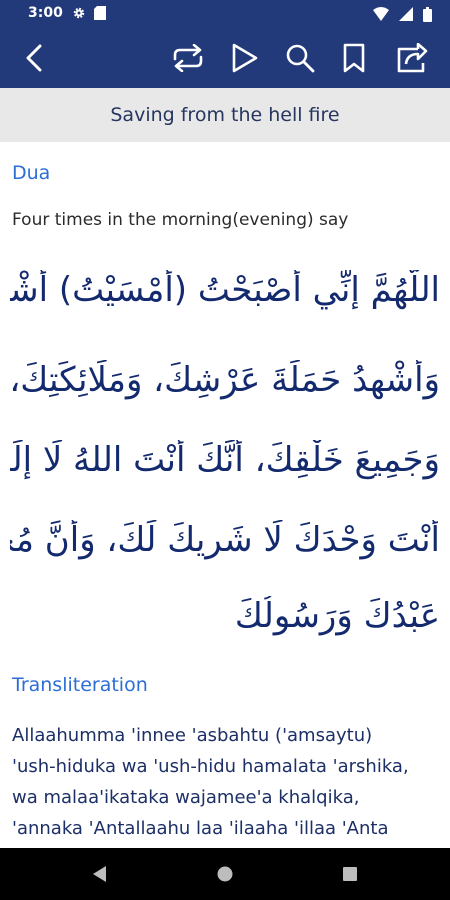  I want to click on nav-home-icon, so click(225, 874).